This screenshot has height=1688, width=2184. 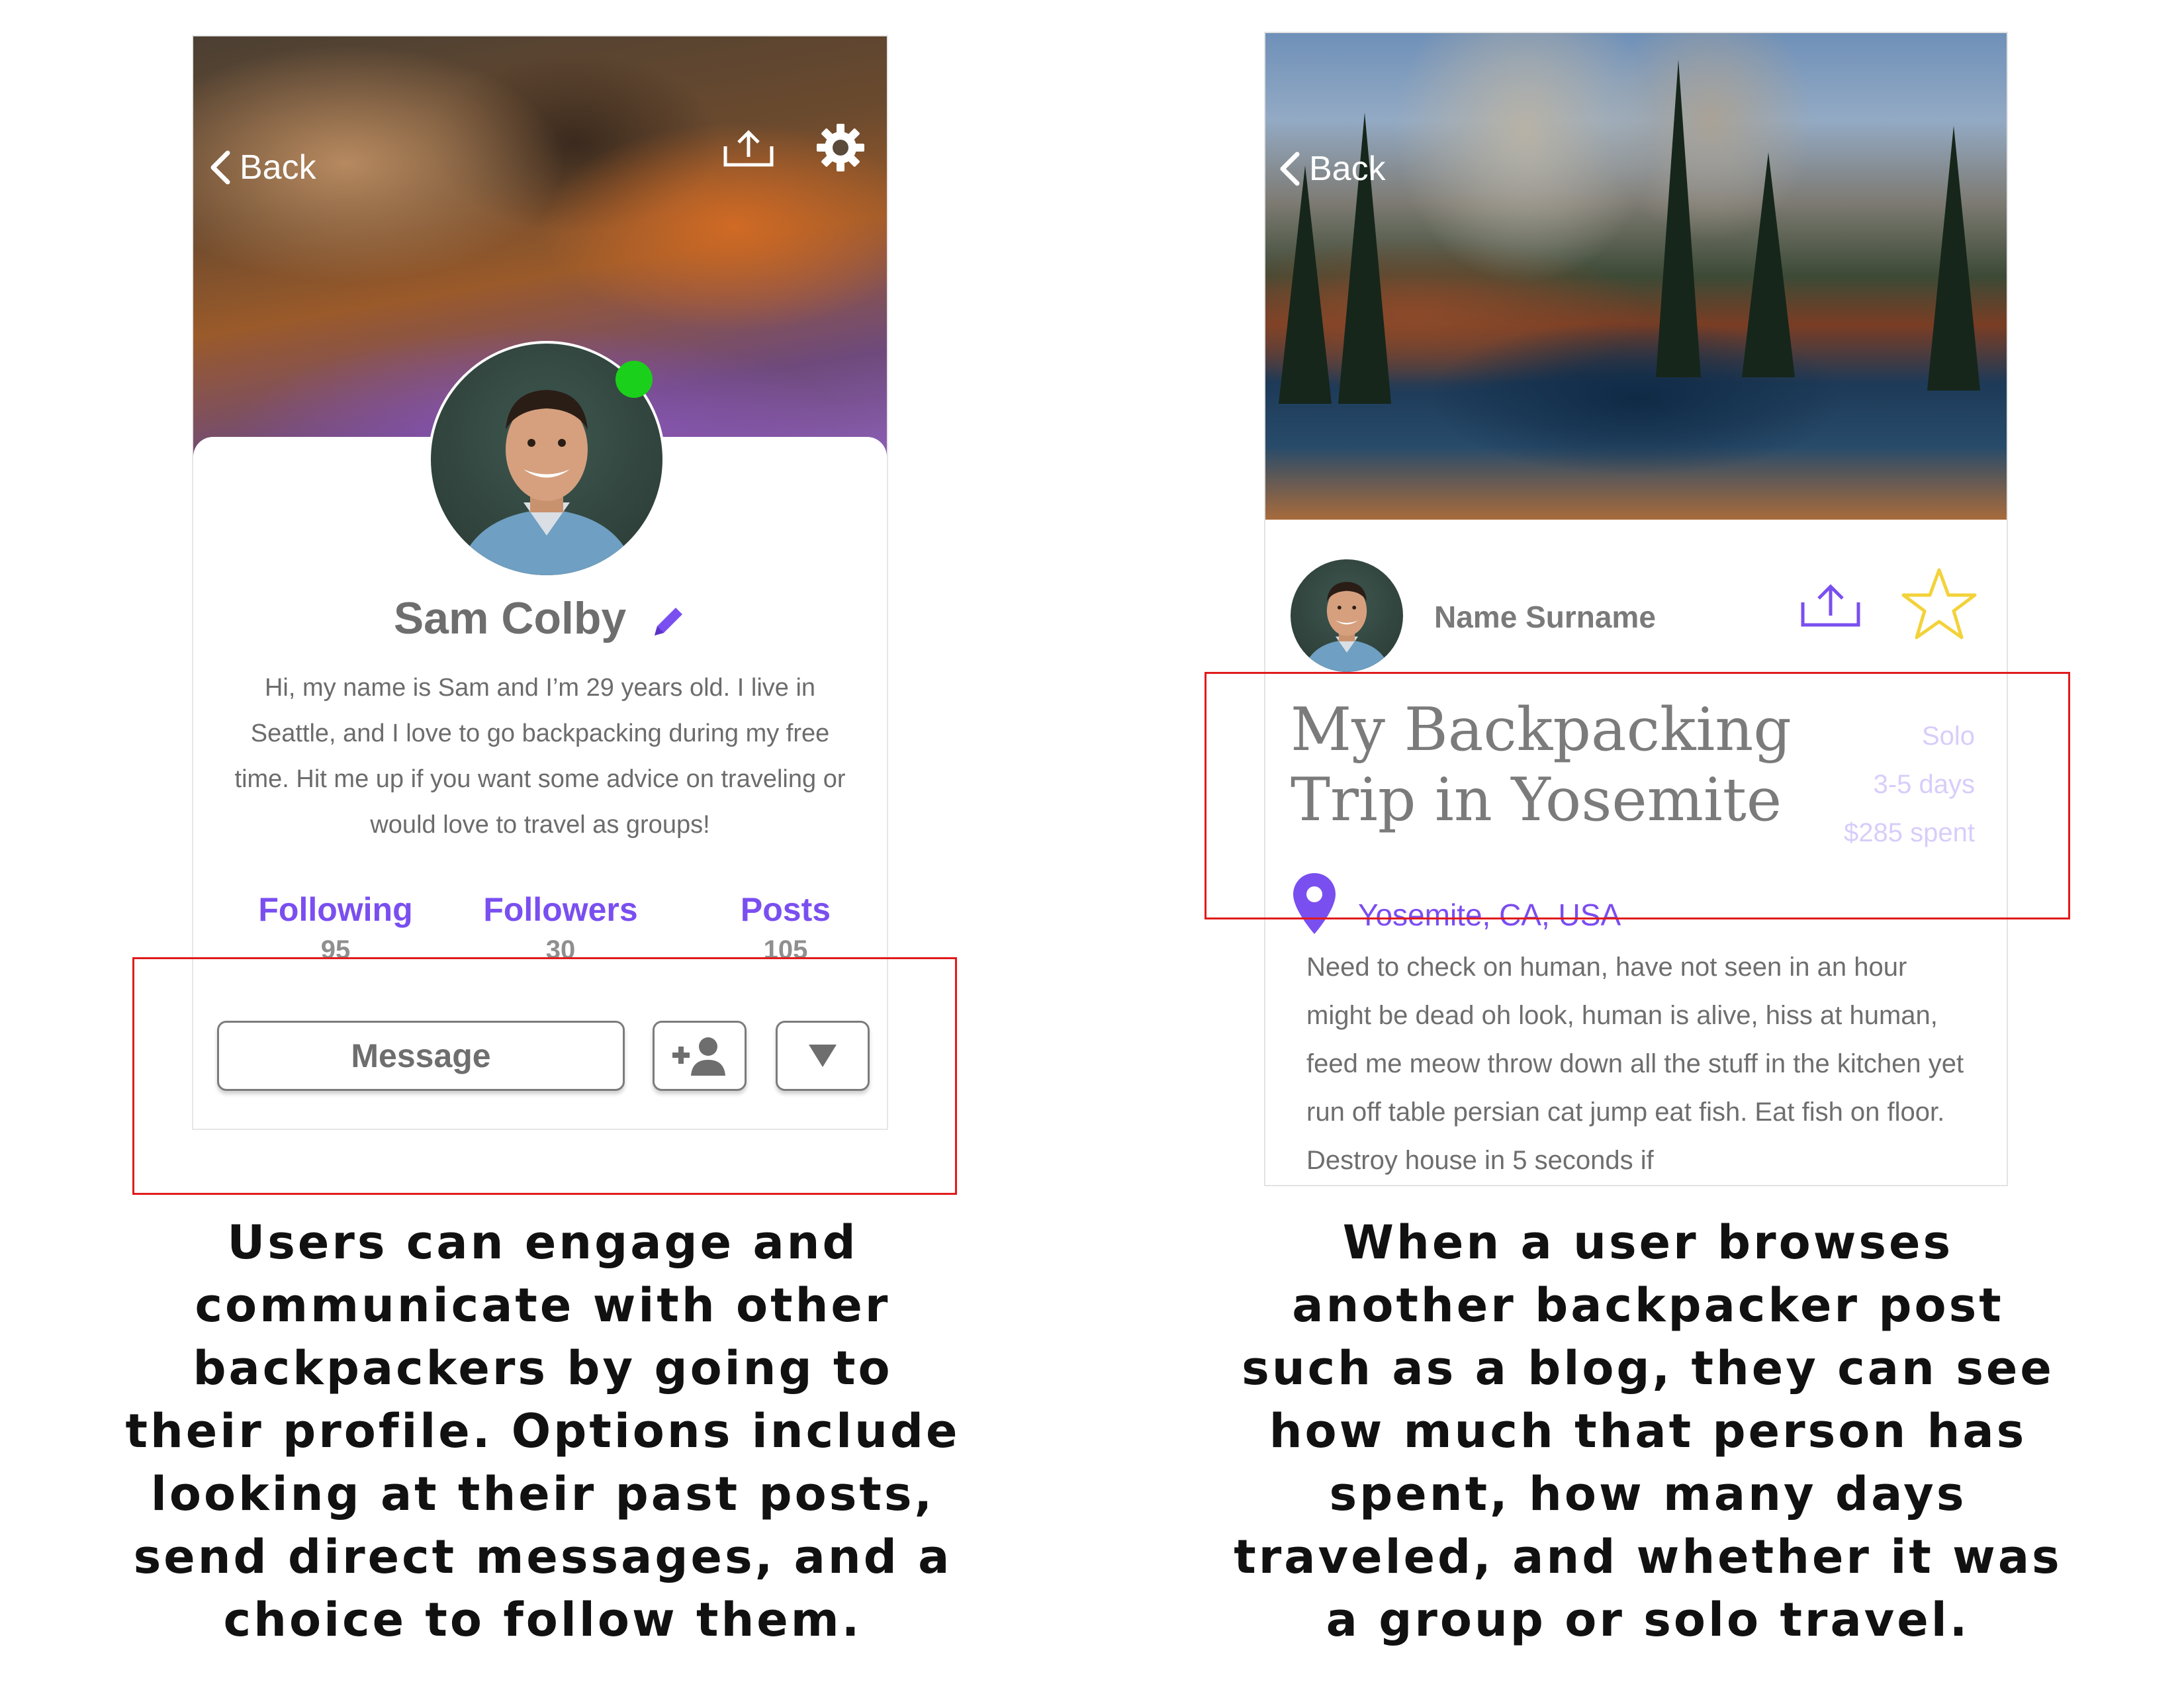 I want to click on stat-posts: Posts 105, so click(x=785, y=927).